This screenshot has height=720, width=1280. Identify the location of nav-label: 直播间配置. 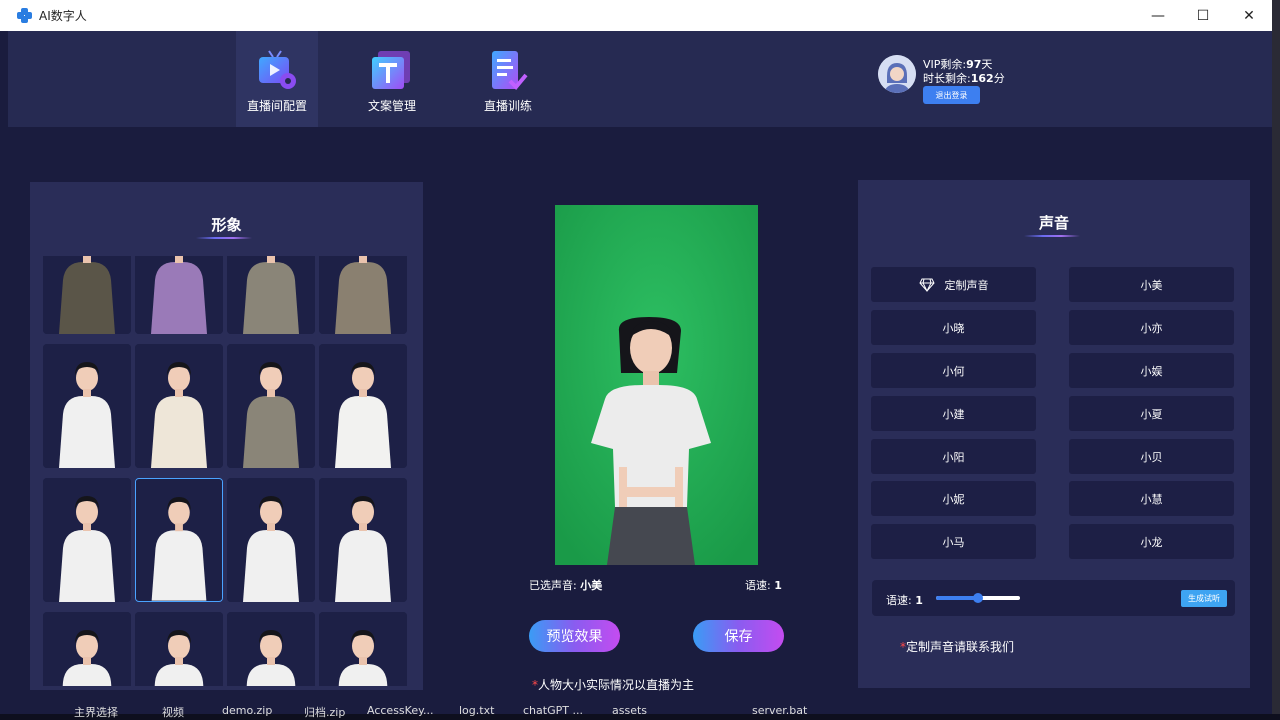
(276, 106).